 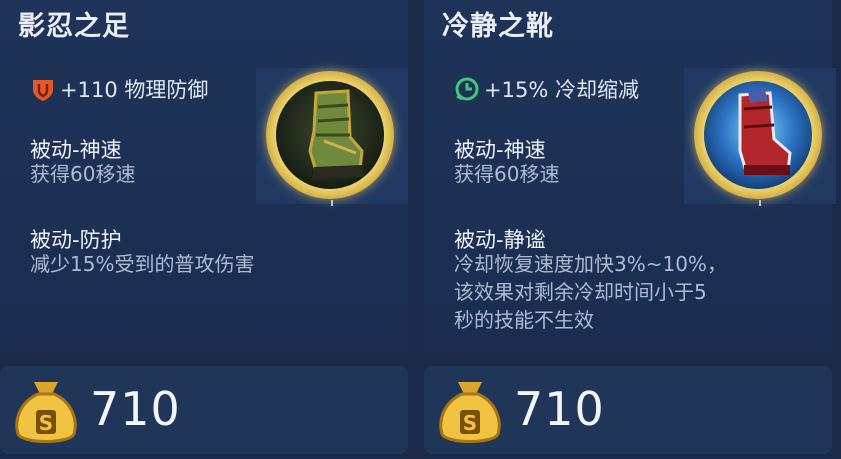 I want to click on ninja-boots-icon, so click(x=330, y=135).